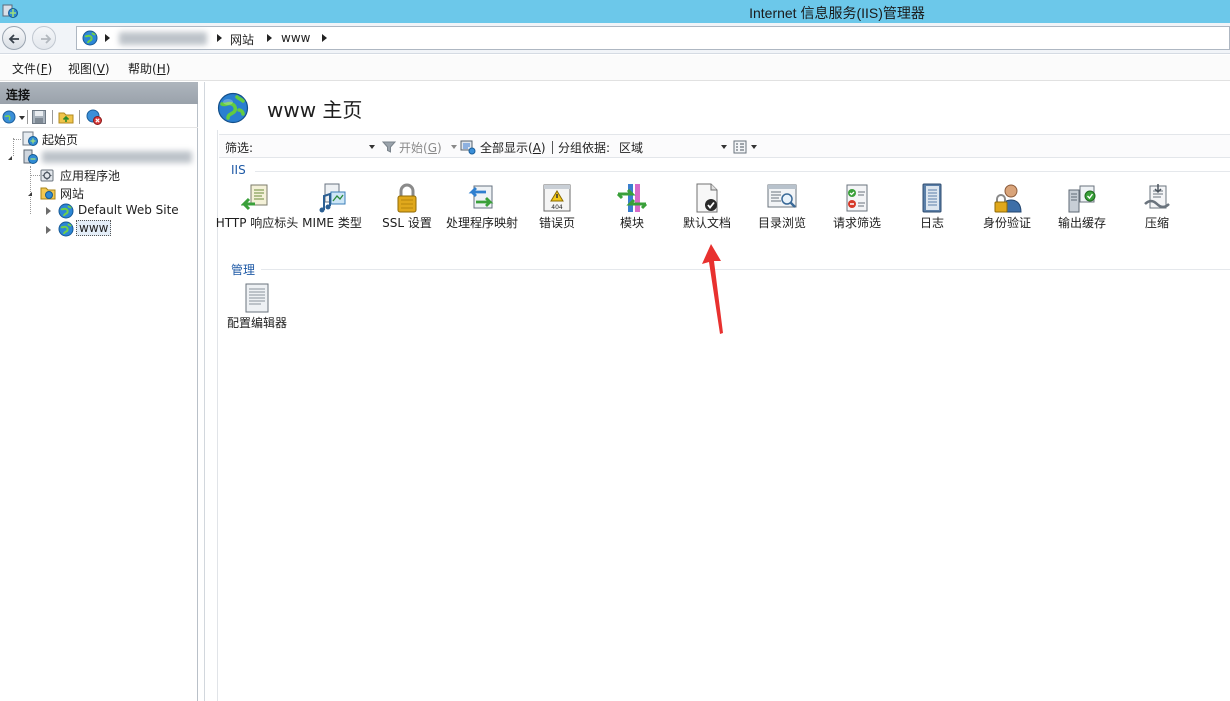 This screenshot has height=701, width=1230. What do you see at coordinates (48, 230) in the screenshot?
I see `tree-expander-www` at bounding box center [48, 230].